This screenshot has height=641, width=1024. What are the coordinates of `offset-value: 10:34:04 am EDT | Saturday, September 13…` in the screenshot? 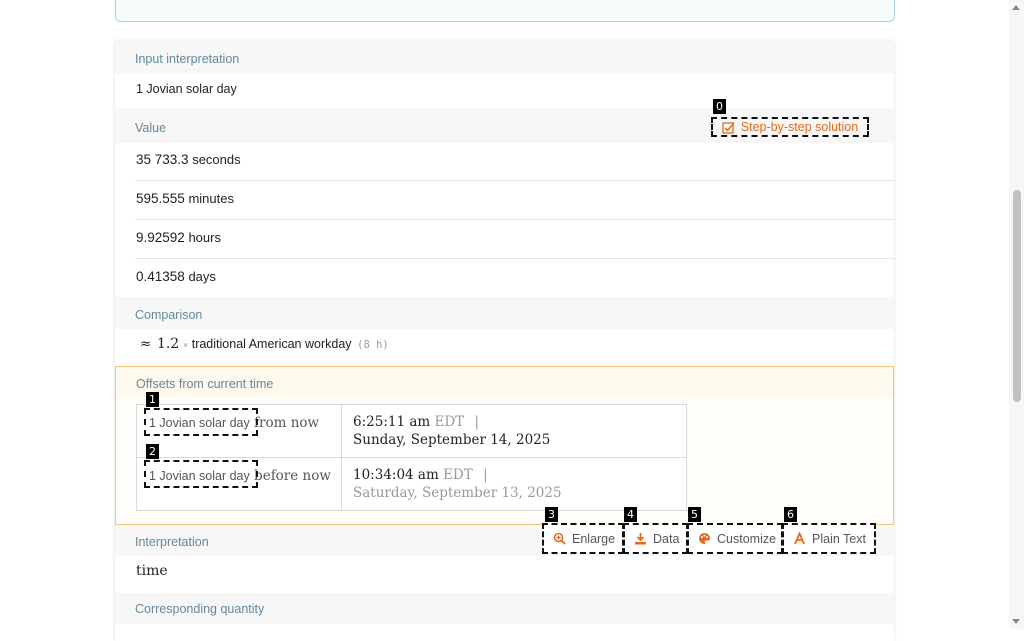 It's located at (457, 484).